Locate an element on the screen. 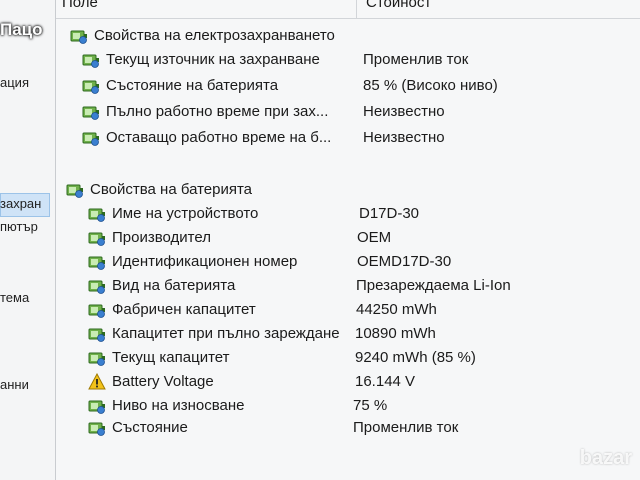 The image size is (640, 480). column-header-field: Поле is located at coordinates (80, 5).